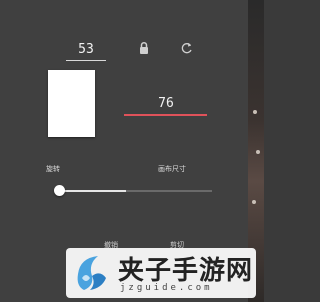 The width and height of the screenshot is (320, 302). What do you see at coordinates (144, 48) in the screenshot?
I see `lock-icon` at bounding box center [144, 48].